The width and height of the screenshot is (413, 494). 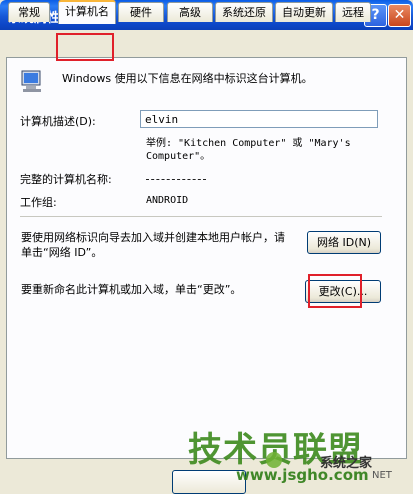 What do you see at coordinates (153, 245) in the screenshot?
I see `network-id-text: 要使用网络标识向导去加入域并创建本地用户帐户，请单击“网络 ID”。` at bounding box center [153, 245].